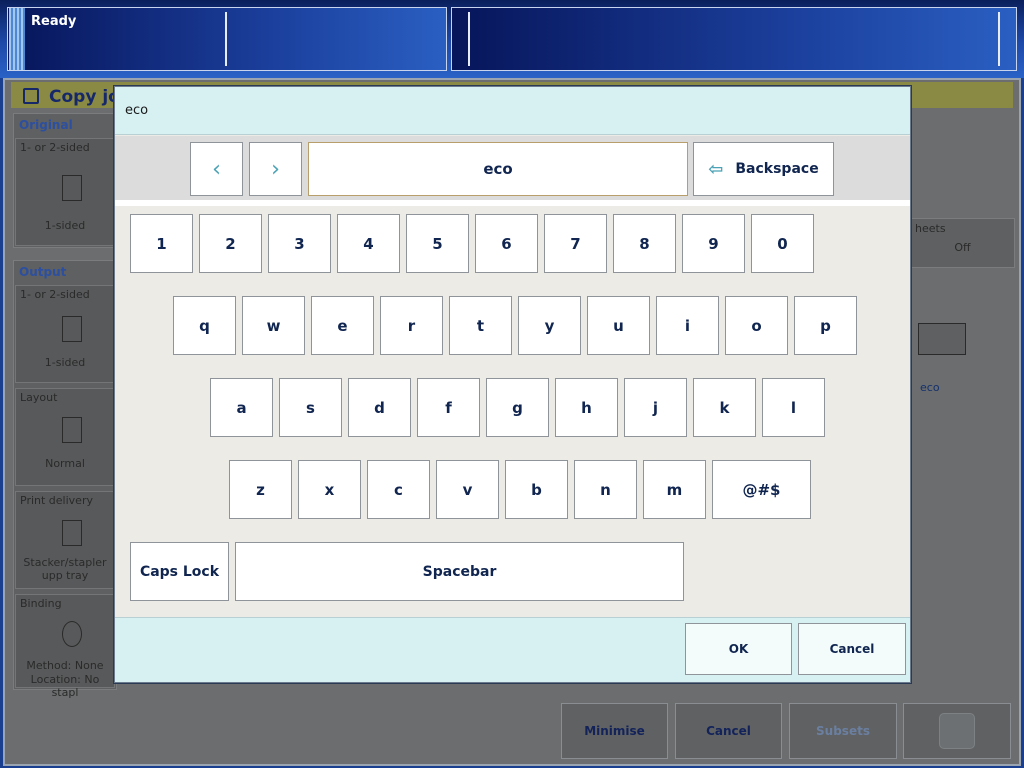 The width and height of the screenshot is (1024, 768). I want to click on key-v: v, so click(467, 489).